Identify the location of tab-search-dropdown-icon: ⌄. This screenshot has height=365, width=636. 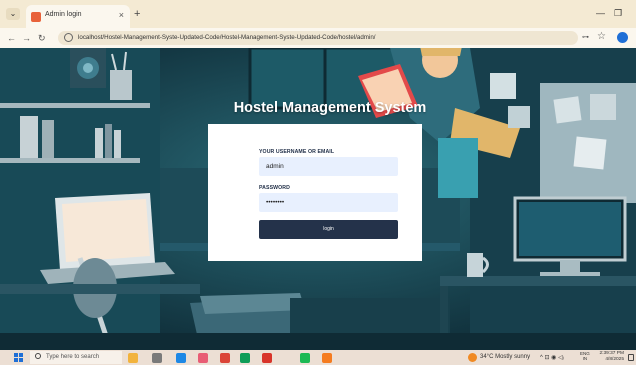
(13, 14).